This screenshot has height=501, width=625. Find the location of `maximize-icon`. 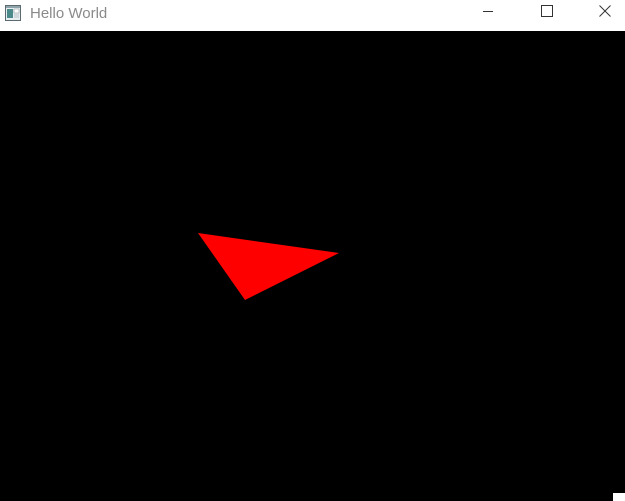

maximize-icon is located at coordinates (547, 13).